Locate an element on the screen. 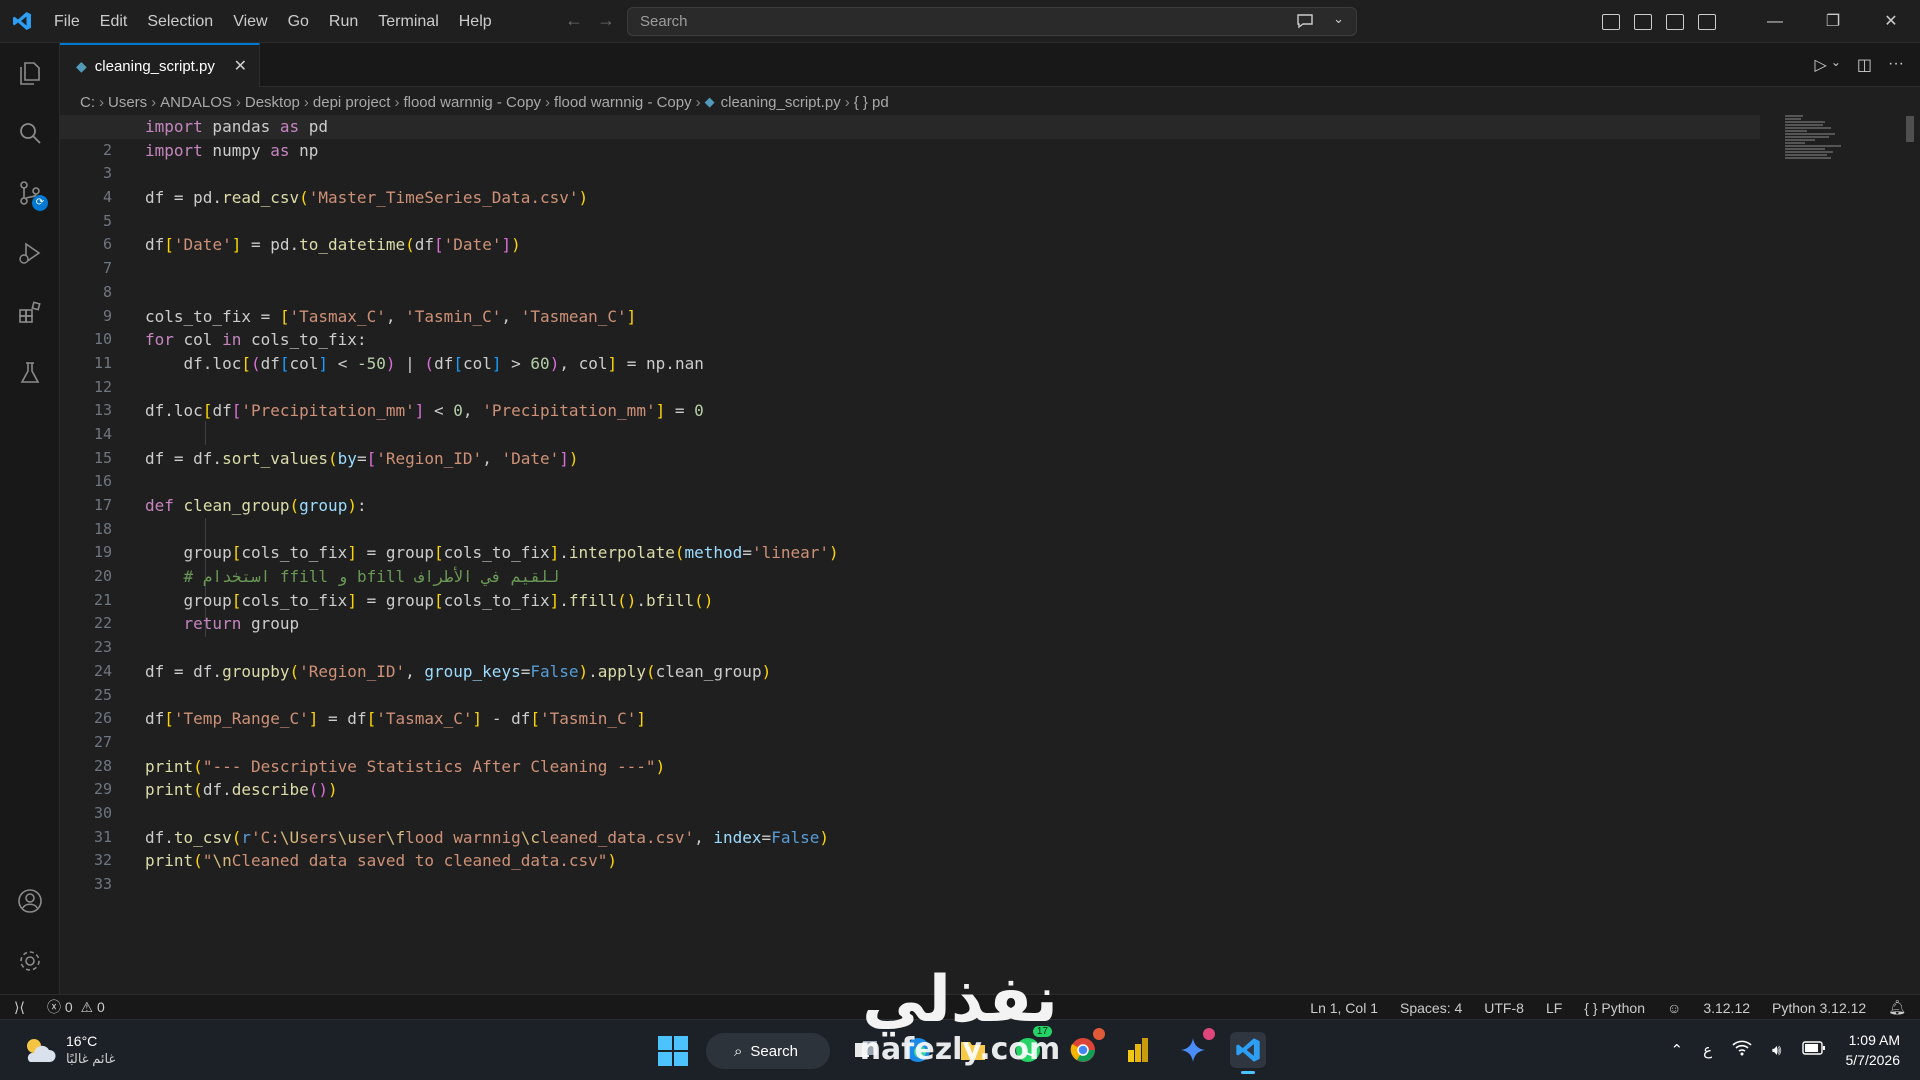 This screenshot has width=1920, height=1080. code-line: # استخدام ffill و bfill للقيم في الأطراف is located at coordinates (371, 577).